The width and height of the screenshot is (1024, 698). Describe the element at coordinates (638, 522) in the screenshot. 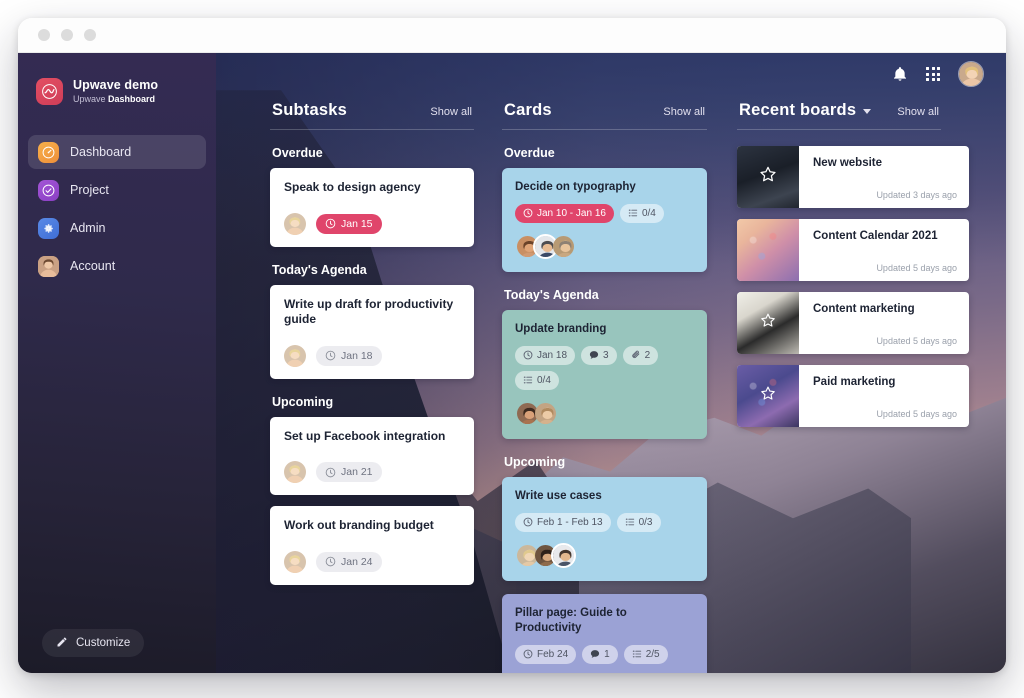

I see `checklist-badge: 0/3` at that location.